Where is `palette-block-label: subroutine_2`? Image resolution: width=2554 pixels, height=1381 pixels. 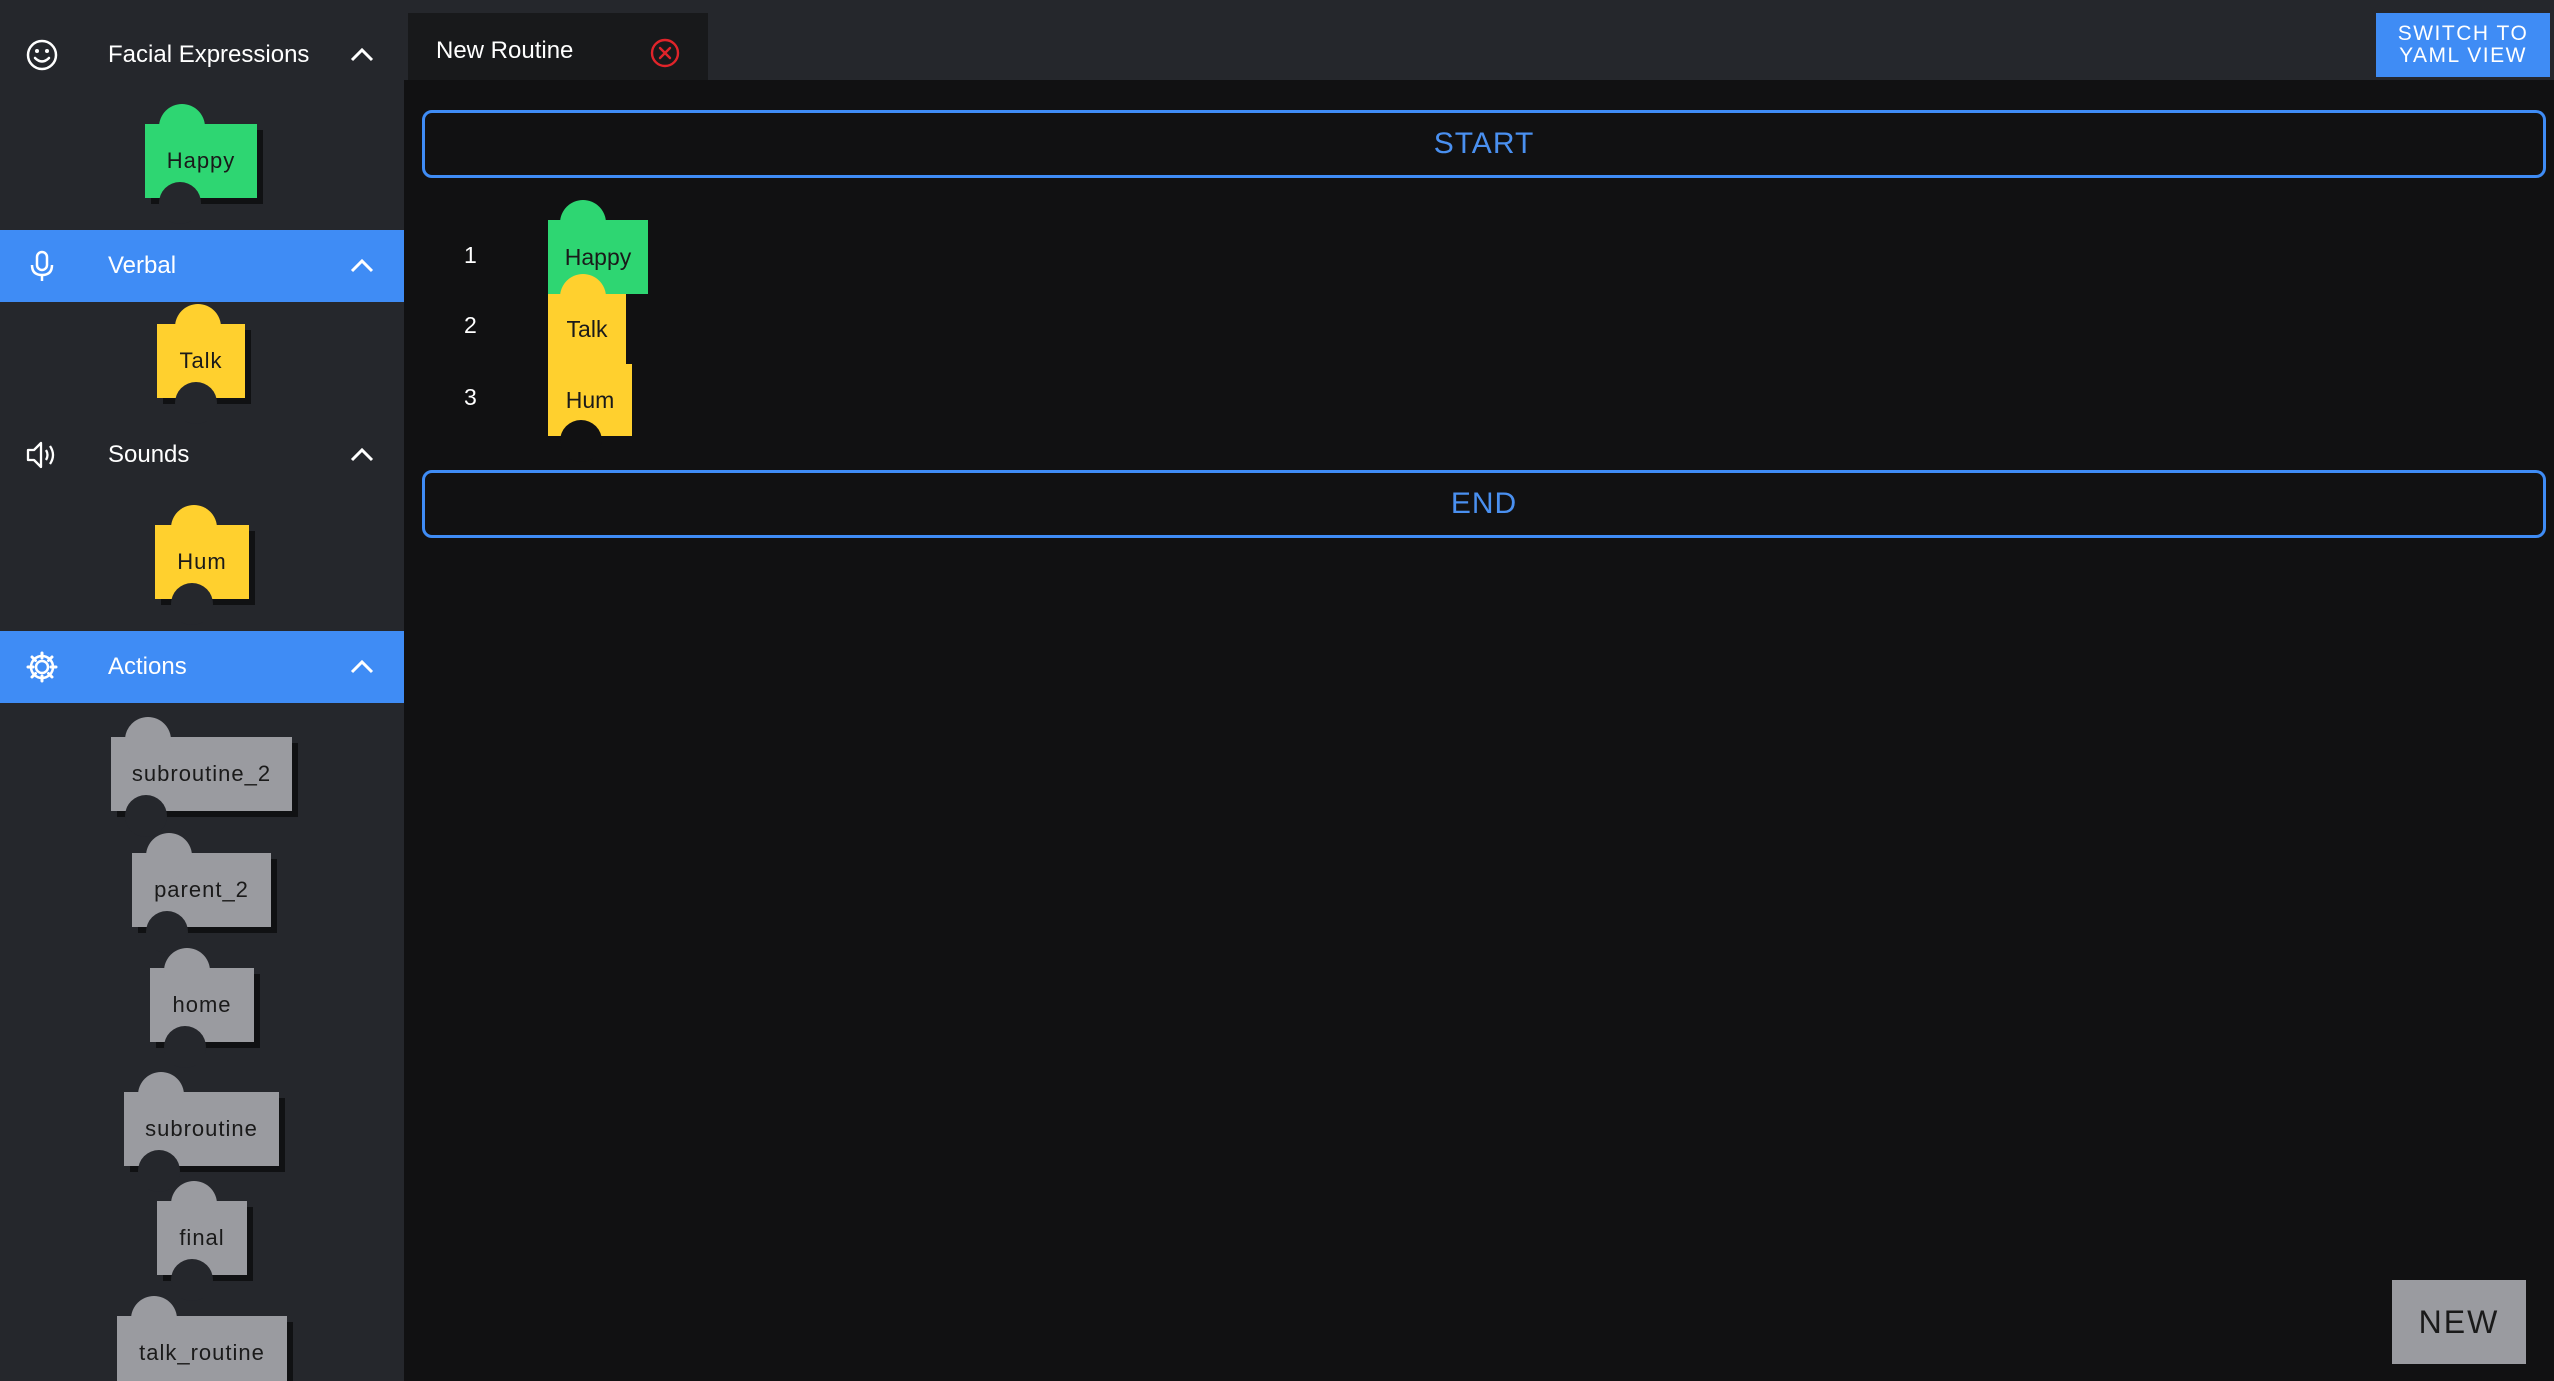 palette-block-label: subroutine_2 is located at coordinates (201, 773).